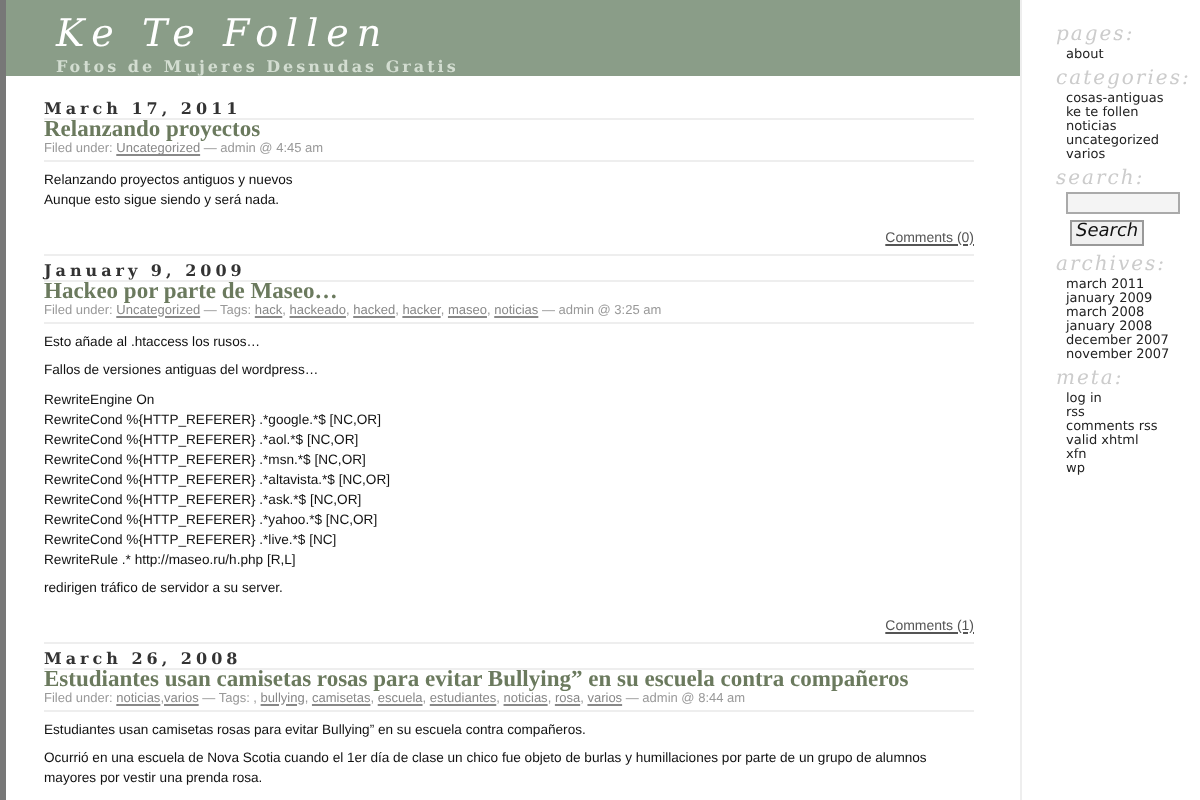 This screenshot has height=800, width=1200. Describe the element at coordinates (1123, 203) in the screenshot. I see `search-field` at that location.